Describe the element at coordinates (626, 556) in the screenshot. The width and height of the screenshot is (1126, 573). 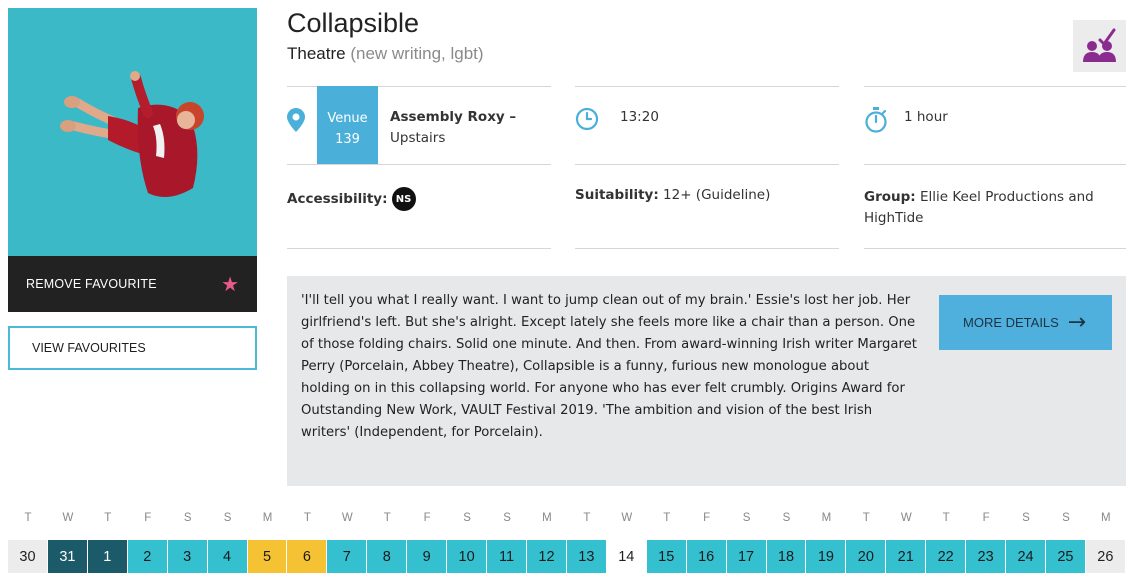
I see `calendar-day-14: 14` at that location.